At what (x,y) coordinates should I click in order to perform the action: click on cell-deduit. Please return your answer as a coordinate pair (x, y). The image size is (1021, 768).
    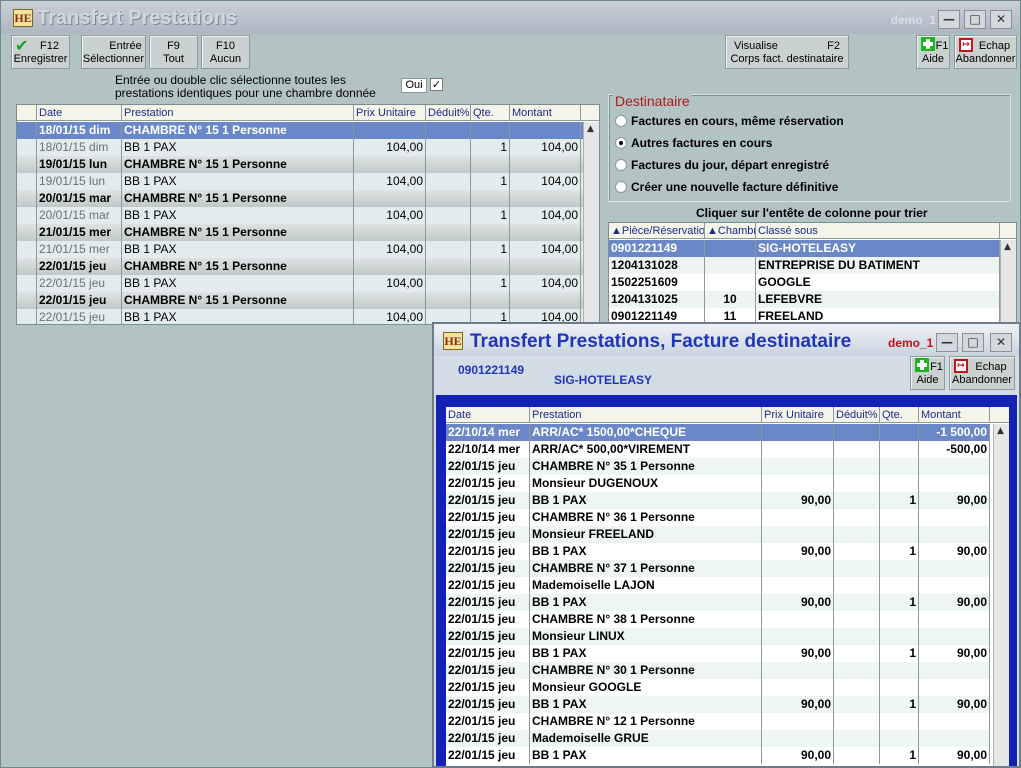
    Looking at the image, I should click on (448, 147).